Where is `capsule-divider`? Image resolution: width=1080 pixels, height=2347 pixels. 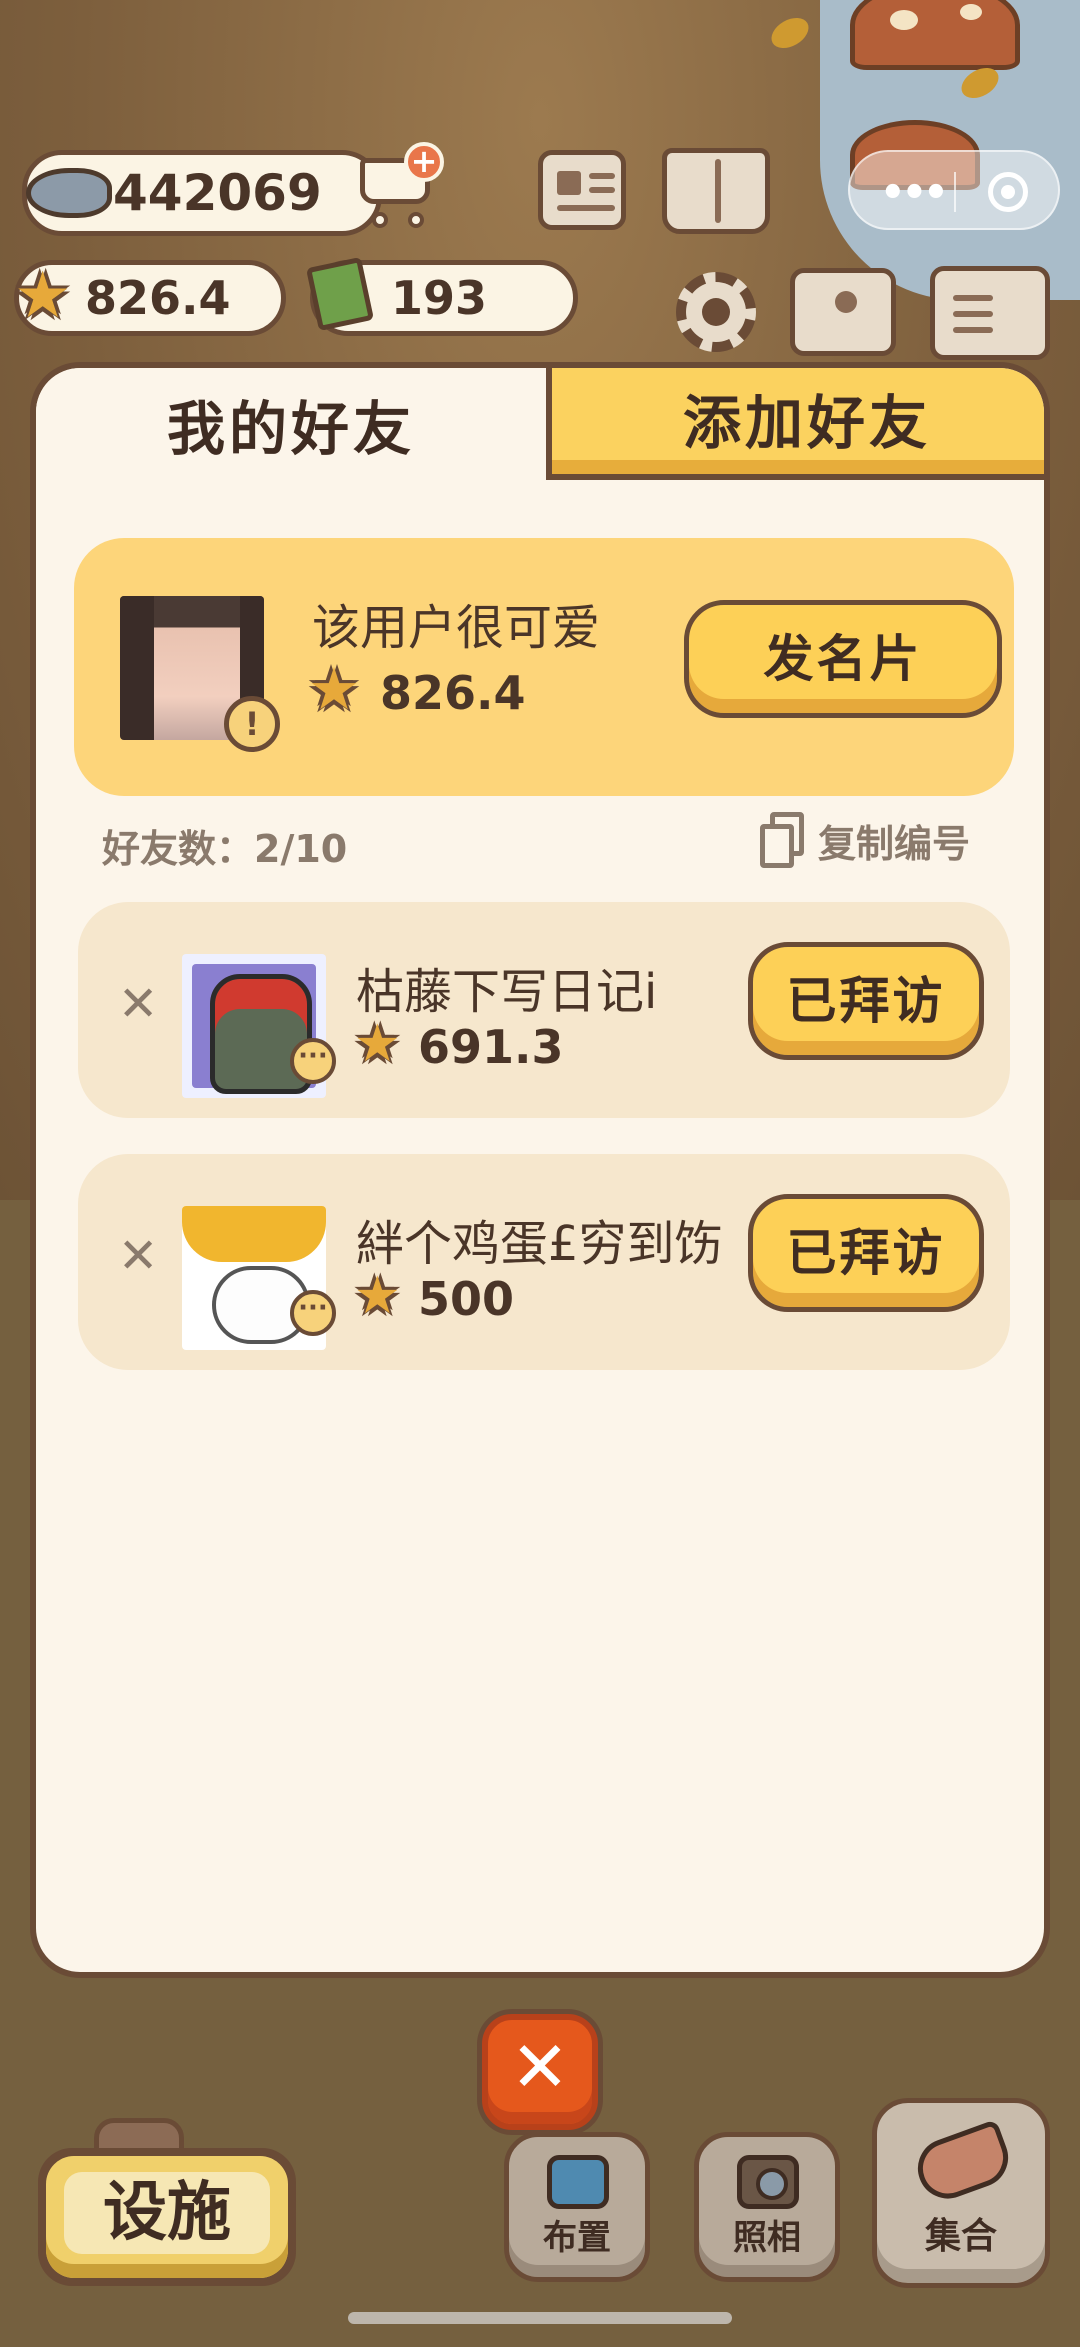 capsule-divider is located at coordinates (955, 192).